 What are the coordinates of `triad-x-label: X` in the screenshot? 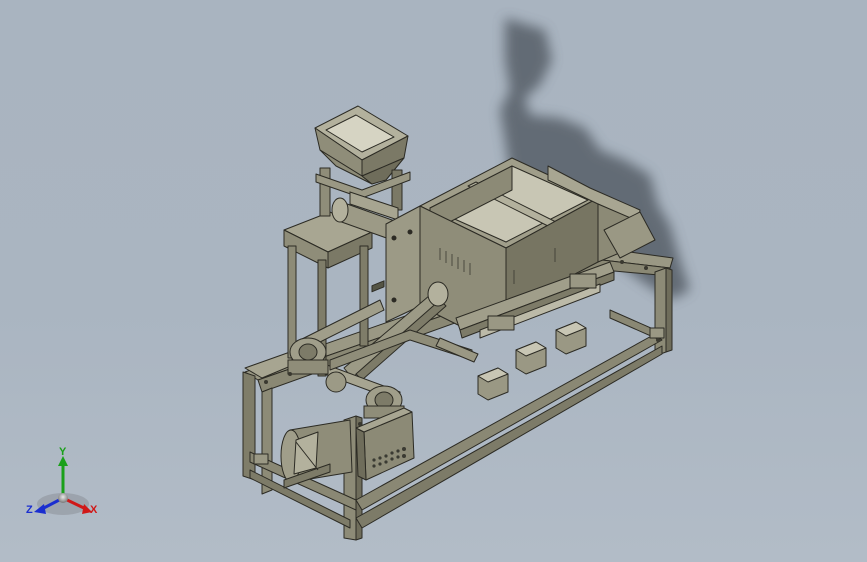 It's located at (94, 510).